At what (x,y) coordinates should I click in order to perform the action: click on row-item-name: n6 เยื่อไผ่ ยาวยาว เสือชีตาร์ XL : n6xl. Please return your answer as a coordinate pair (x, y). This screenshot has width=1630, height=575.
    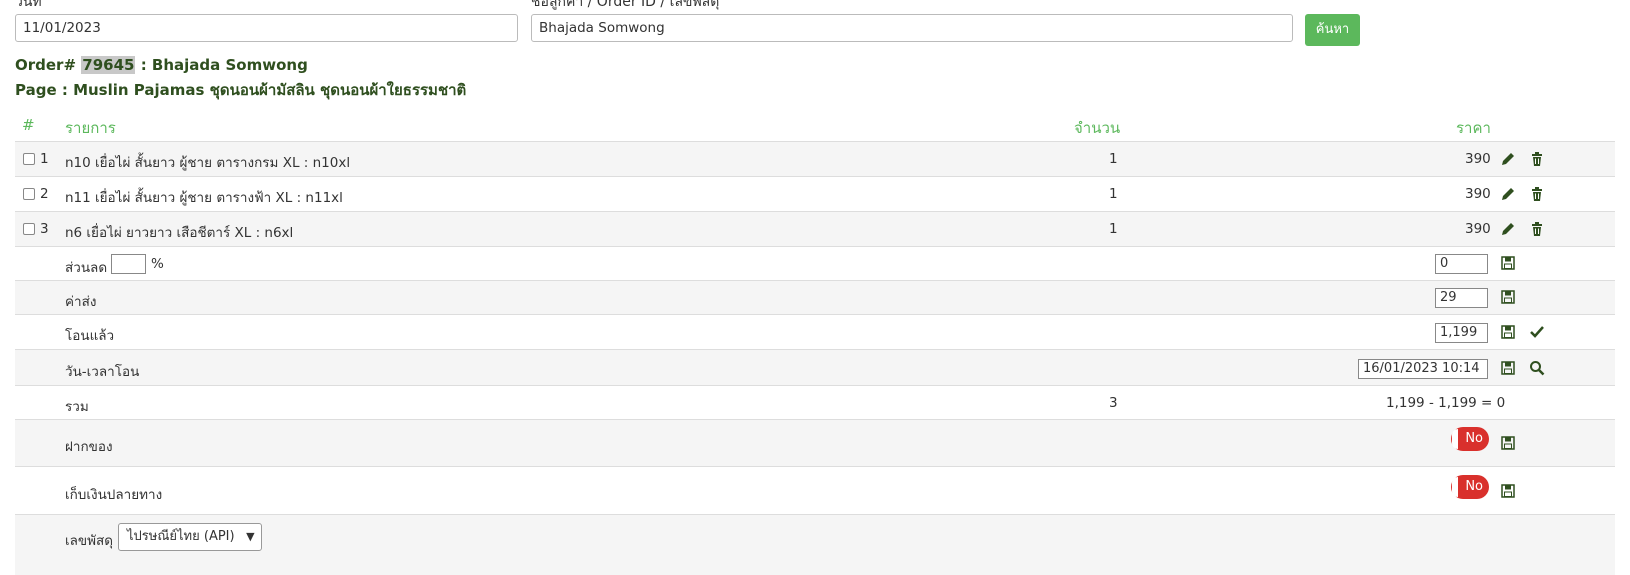
    Looking at the image, I should click on (179, 233).